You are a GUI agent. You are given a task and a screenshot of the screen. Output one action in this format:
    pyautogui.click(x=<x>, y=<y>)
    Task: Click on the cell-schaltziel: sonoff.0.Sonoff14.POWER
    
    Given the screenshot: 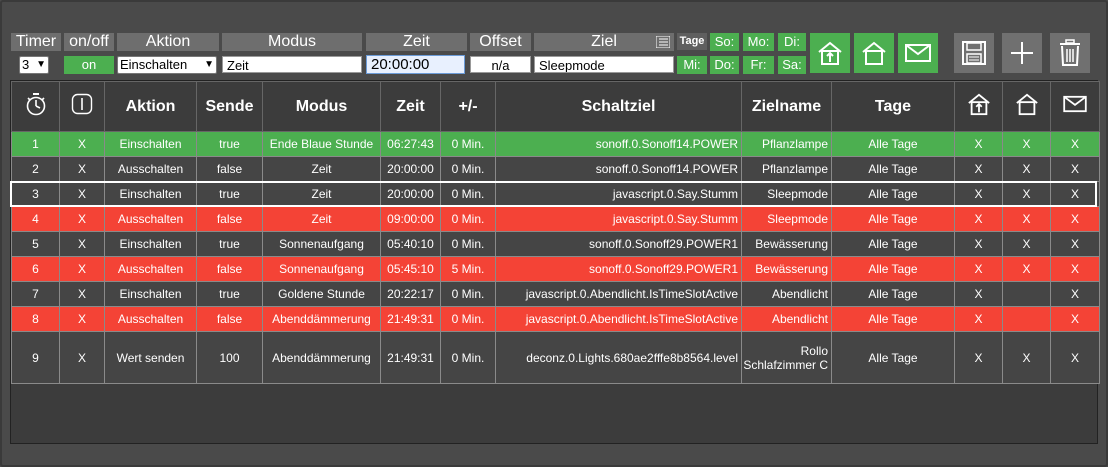 What is the action you would take?
    pyautogui.click(x=618, y=144)
    